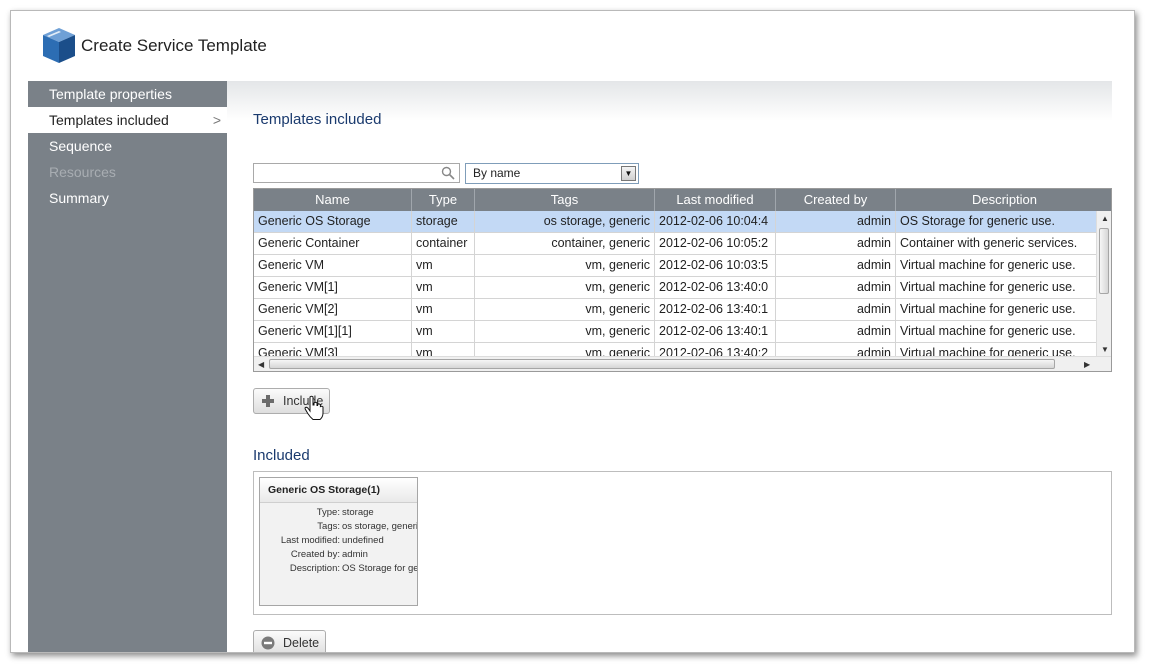  I want to click on cell-last-modified: 2012-02-06 13:40:0, so click(715, 287).